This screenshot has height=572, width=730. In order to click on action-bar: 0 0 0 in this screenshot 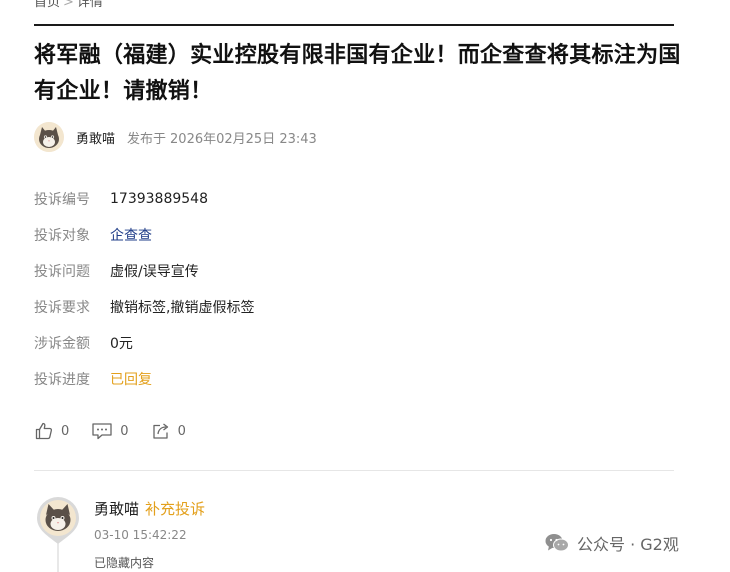, I will do `click(121, 431)`.